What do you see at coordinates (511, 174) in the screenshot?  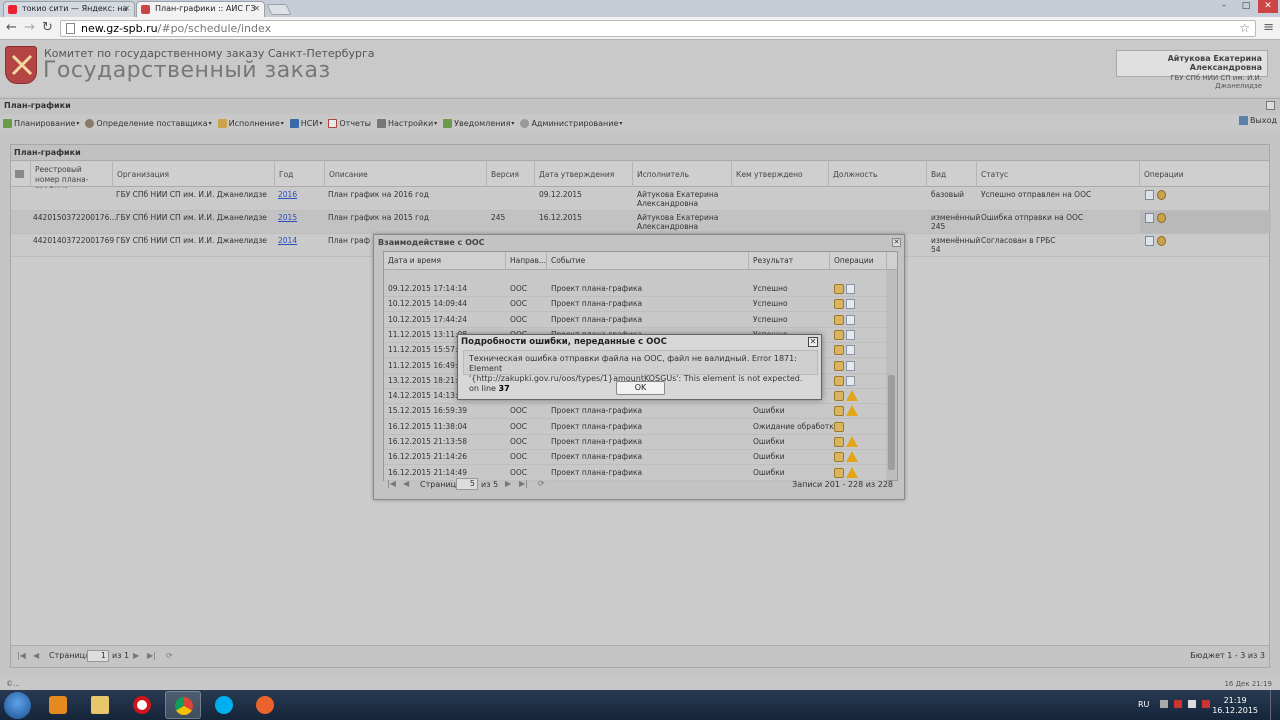 I see `col-version: Версия` at bounding box center [511, 174].